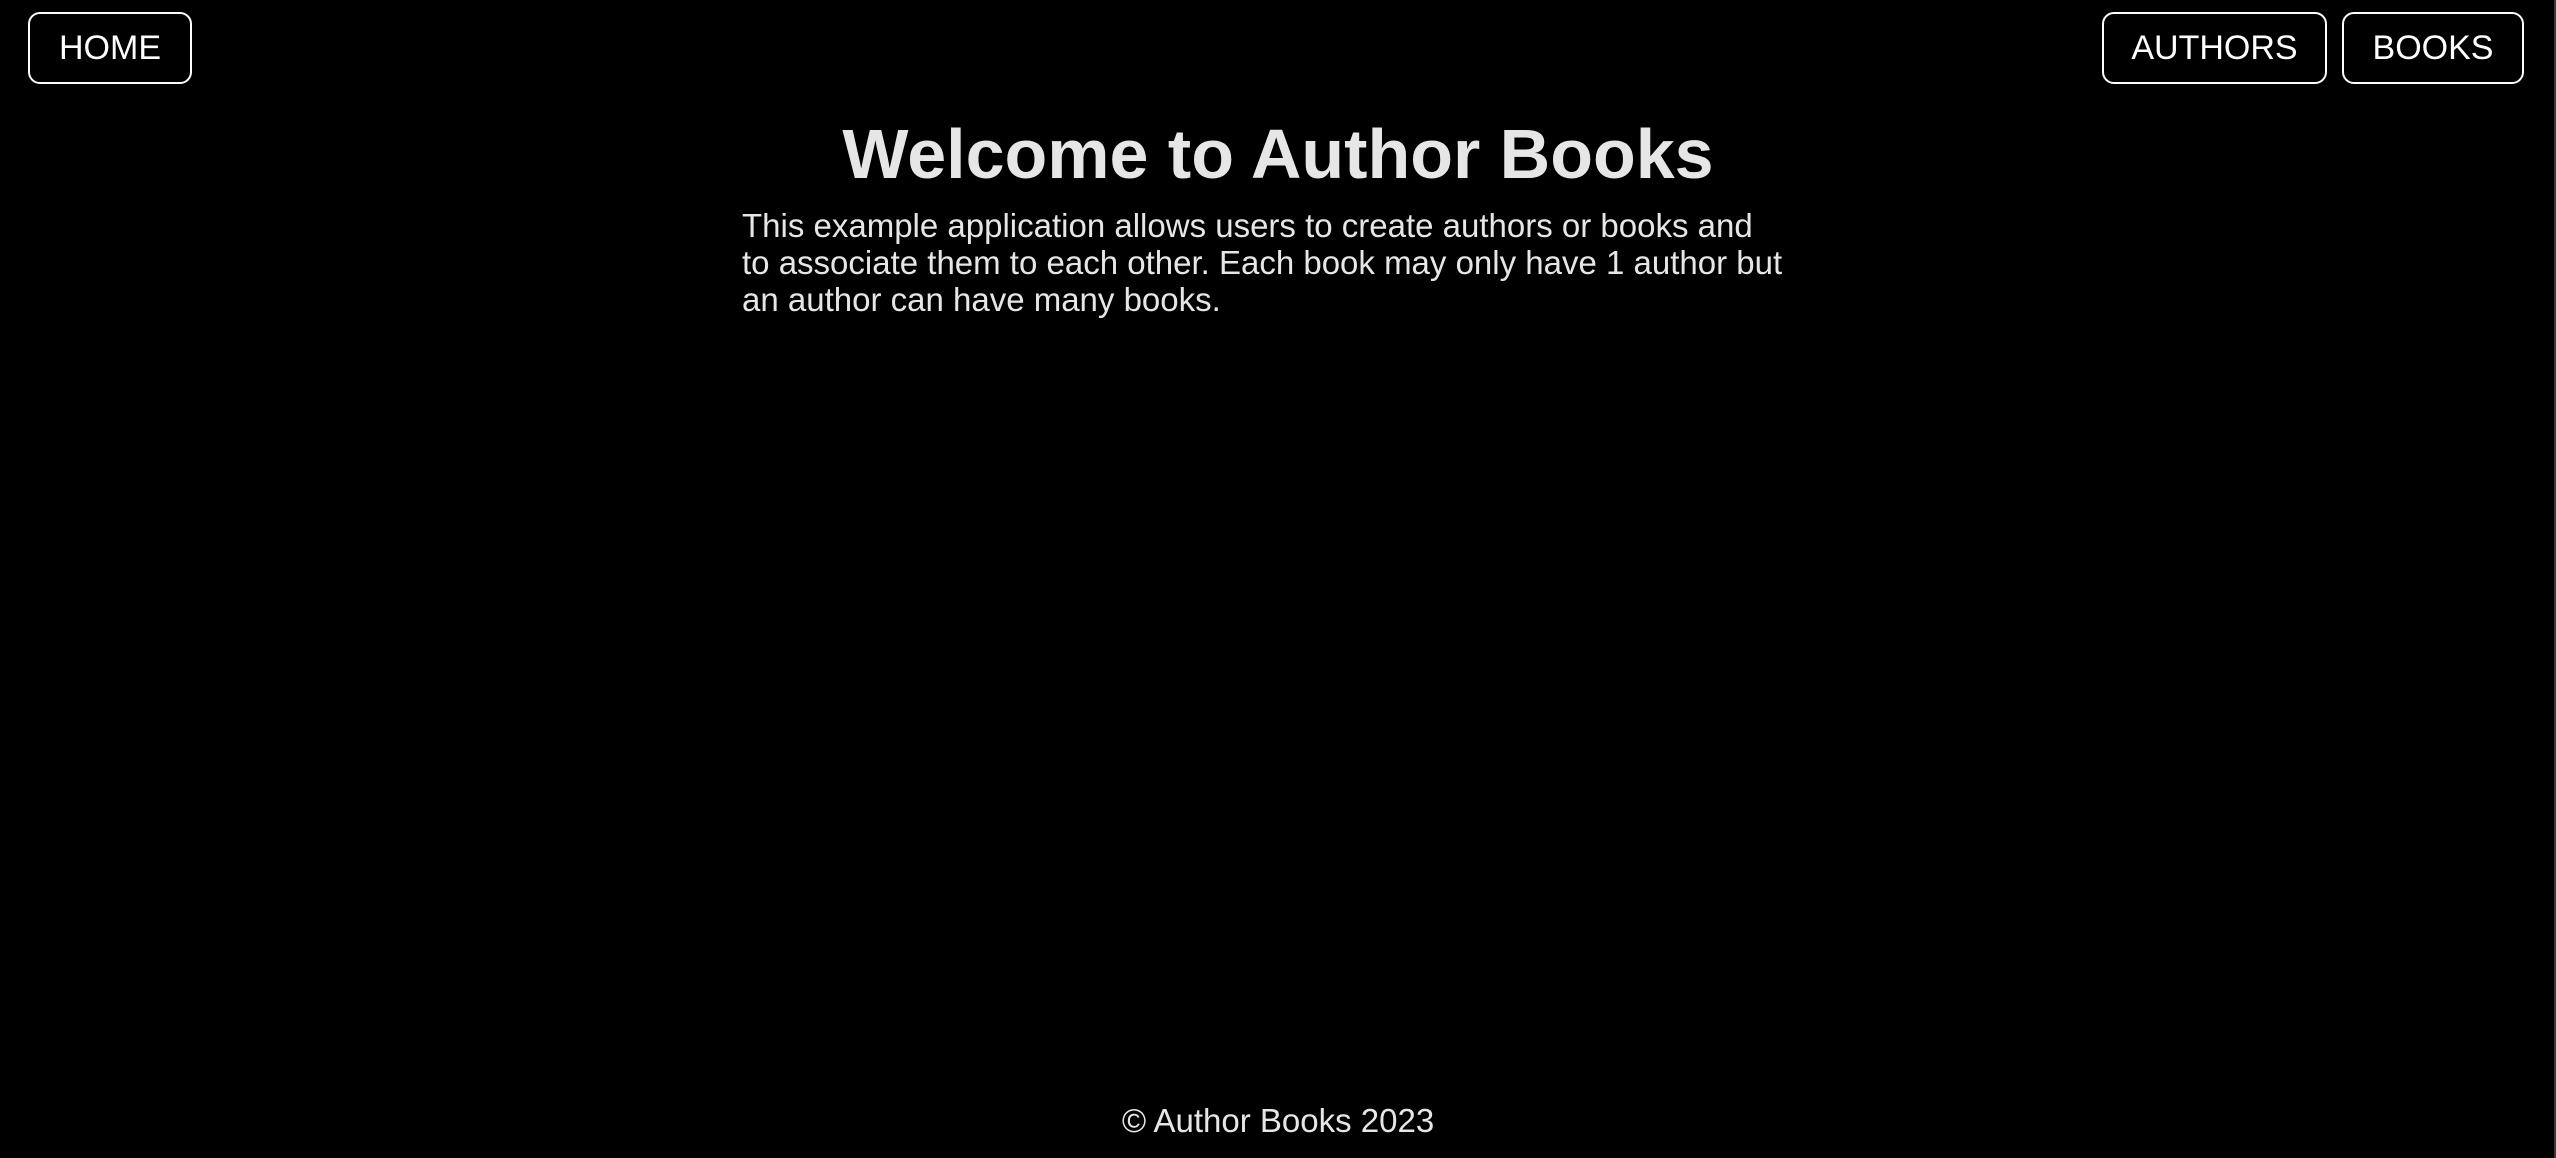  What do you see at coordinates (2214, 48) in the screenshot?
I see `authors-button: AUTHORS` at bounding box center [2214, 48].